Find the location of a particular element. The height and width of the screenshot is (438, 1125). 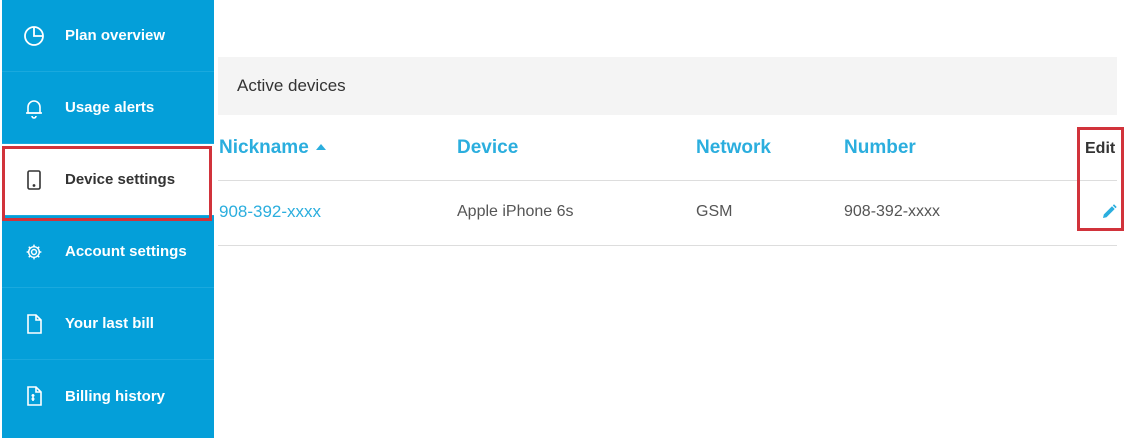

column-header-label: Number is located at coordinates (880, 147).